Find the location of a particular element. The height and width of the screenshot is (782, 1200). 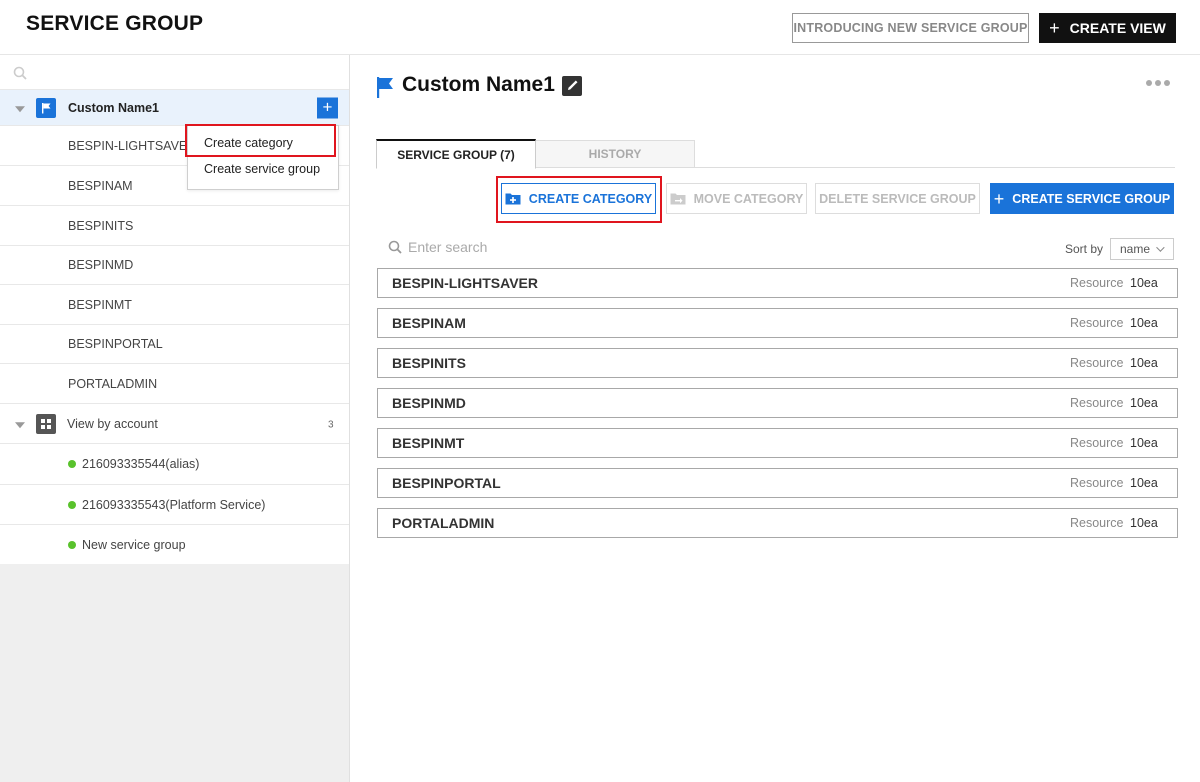

table-row: BESPINPORTAL Resource 10ea is located at coordinates (777, 483).